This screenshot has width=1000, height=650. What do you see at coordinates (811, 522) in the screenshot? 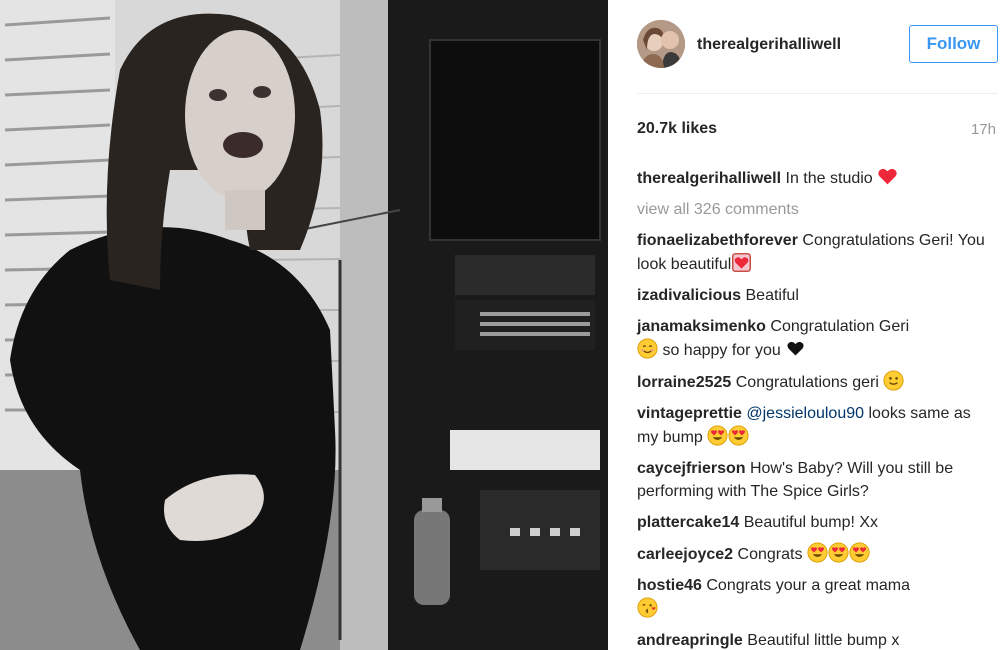
I see `comment-text: Beautiful bump! Xx` at bounding box center [811, 522].